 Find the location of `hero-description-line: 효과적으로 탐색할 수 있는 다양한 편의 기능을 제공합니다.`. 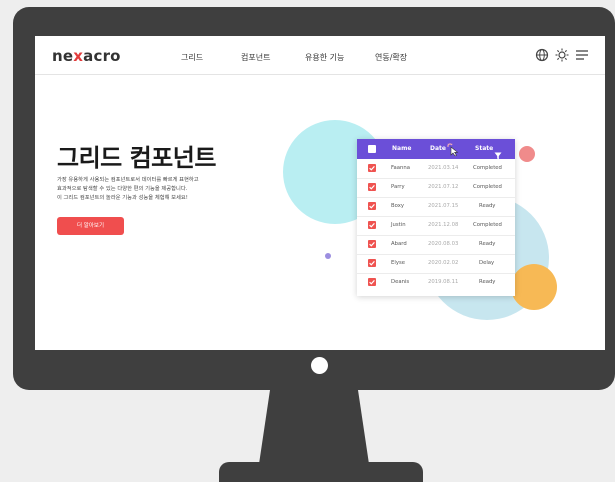

hero-description-line: 효과적으로 탐색할 수 있는 다양한 편의 기능을 제공합니다. is located at coordinates (122, 189).